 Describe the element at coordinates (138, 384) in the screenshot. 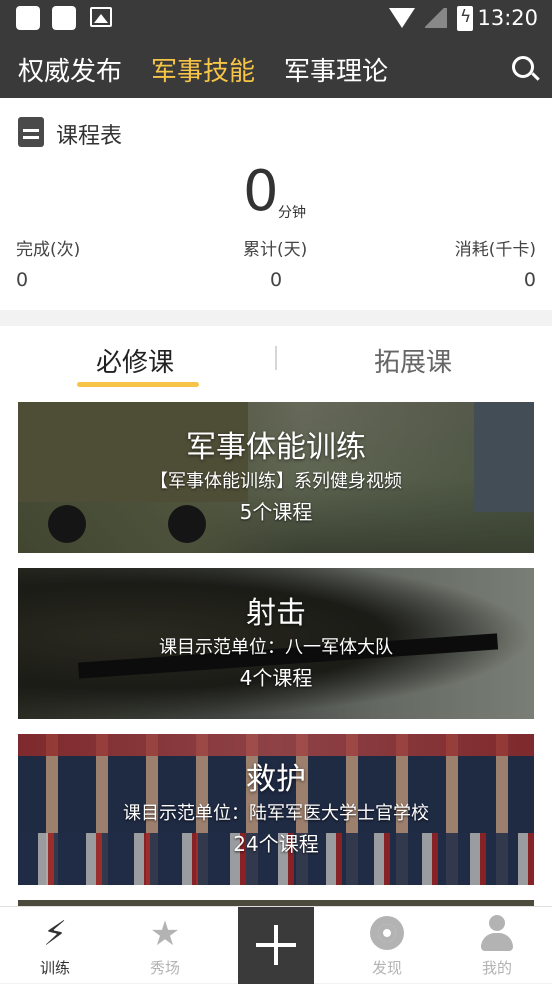

I see `active-tab-indicator` at that location.